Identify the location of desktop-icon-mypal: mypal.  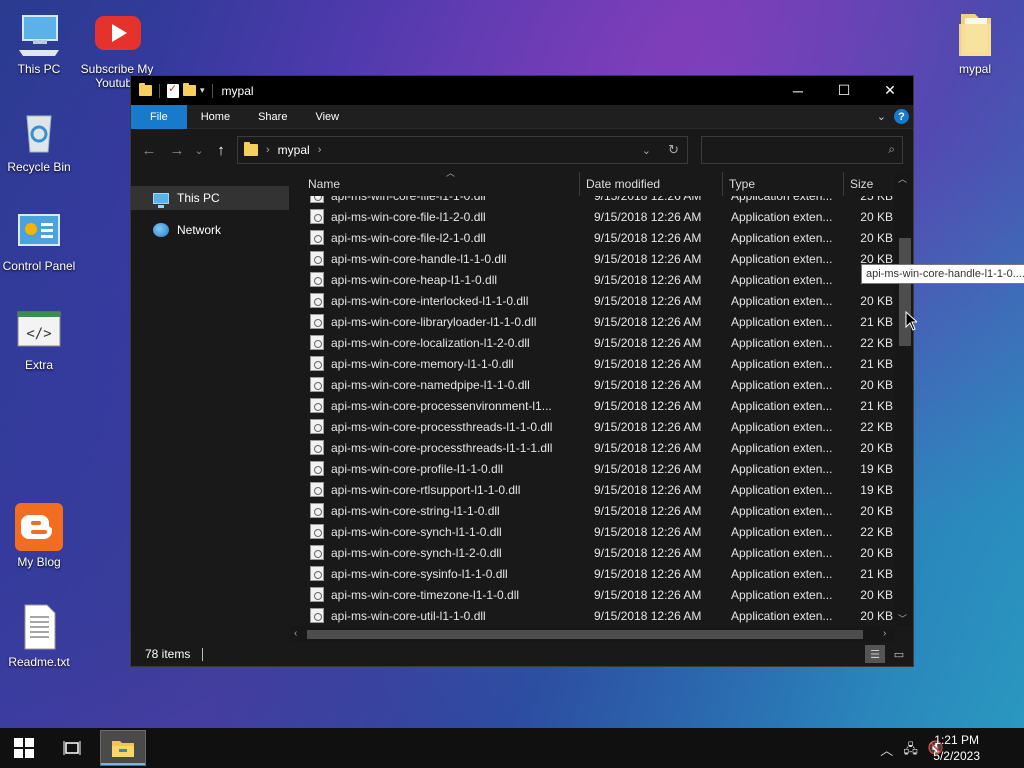
(975, 43).